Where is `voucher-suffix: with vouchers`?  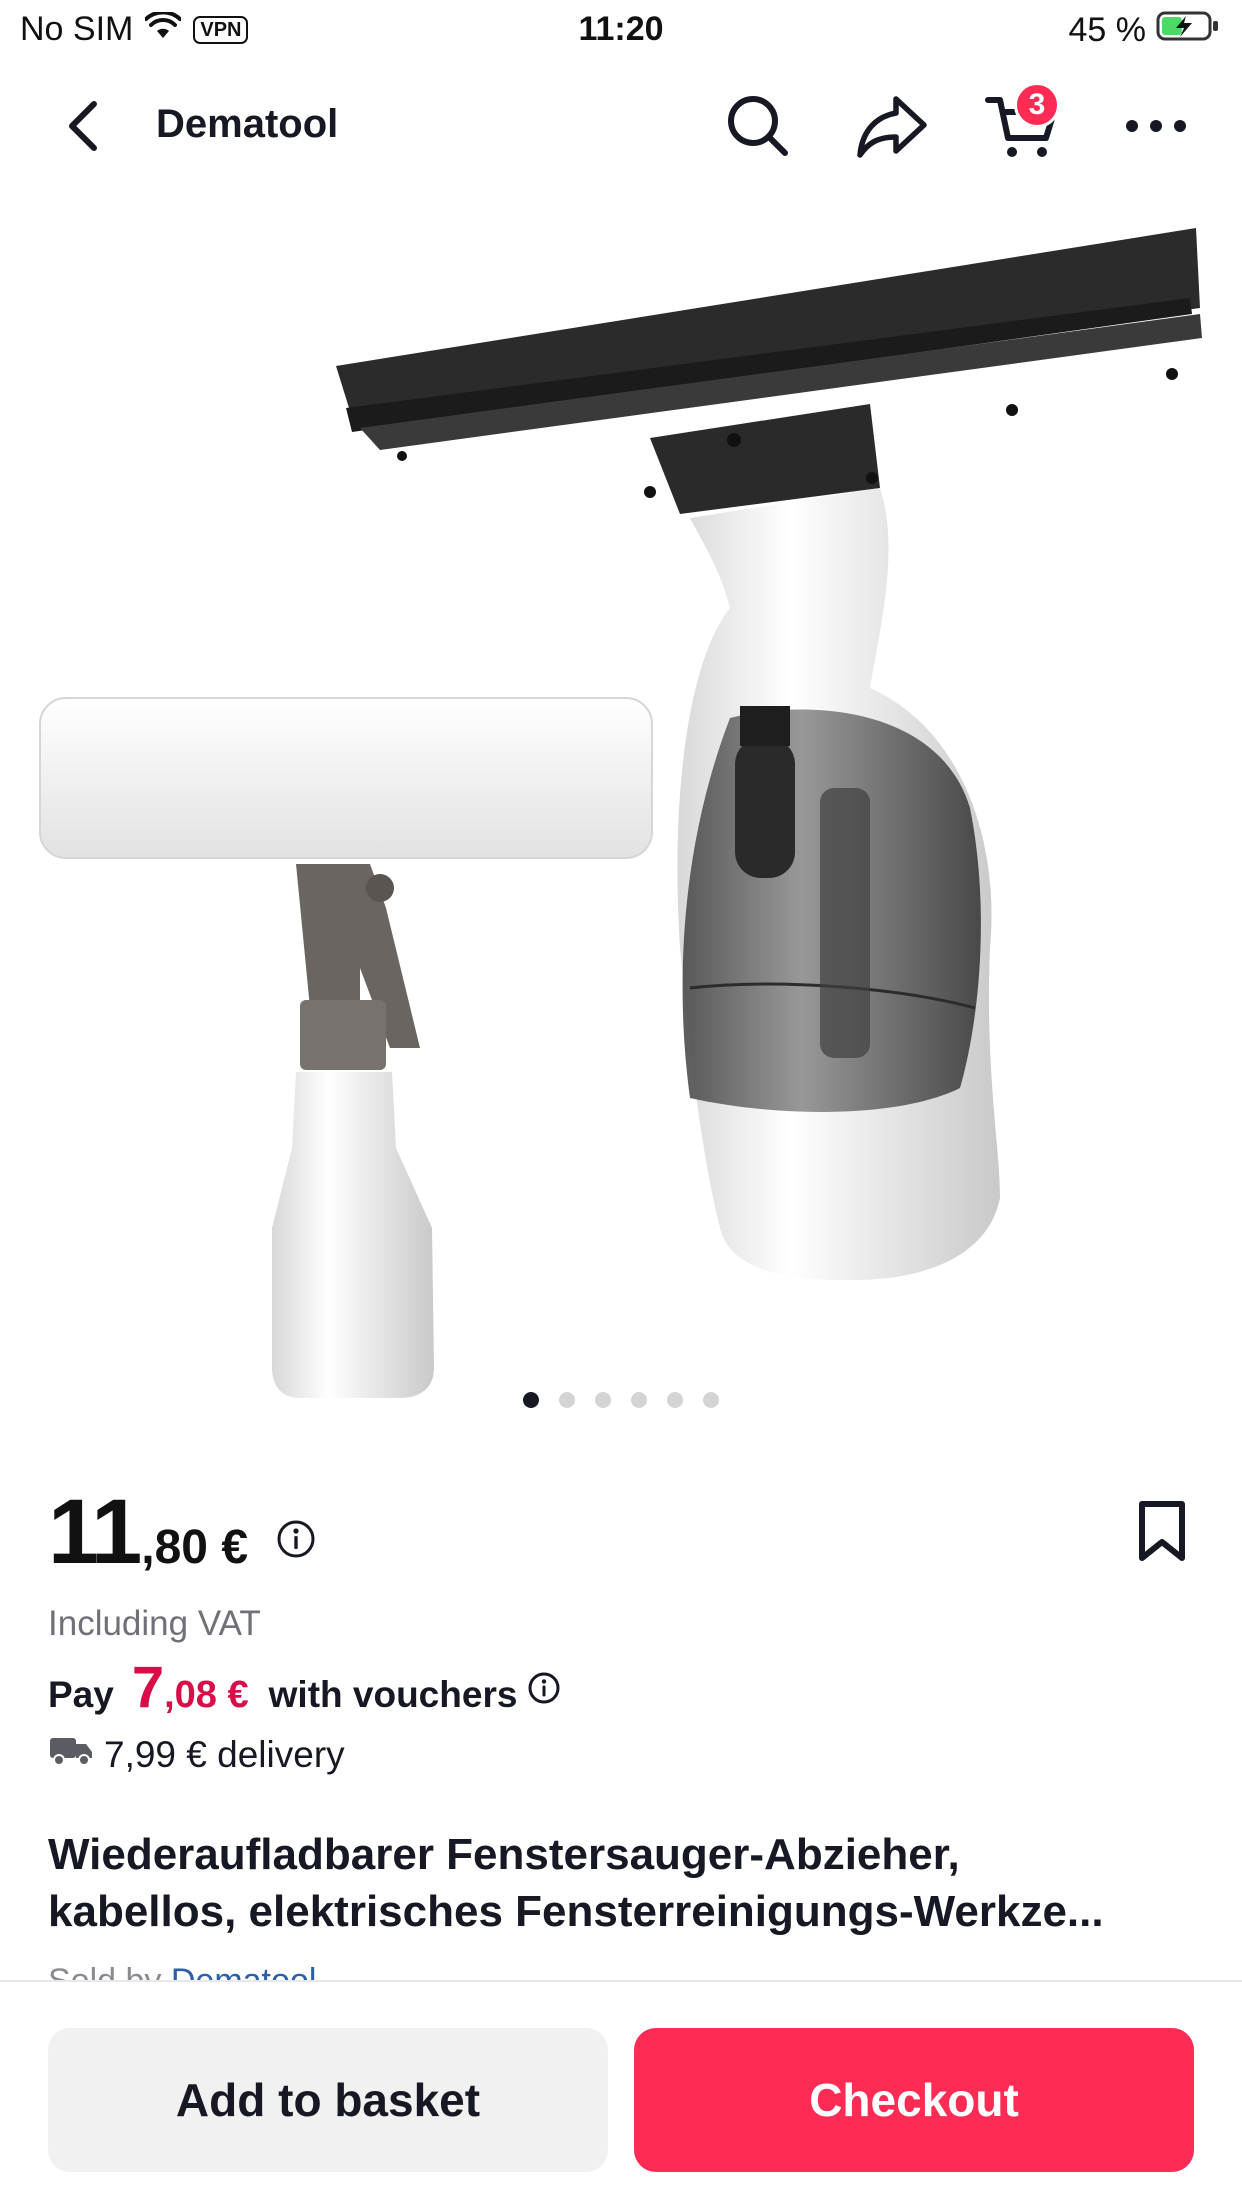 voucher-suffix: with vouchers is located at coordinates (393, 1694).